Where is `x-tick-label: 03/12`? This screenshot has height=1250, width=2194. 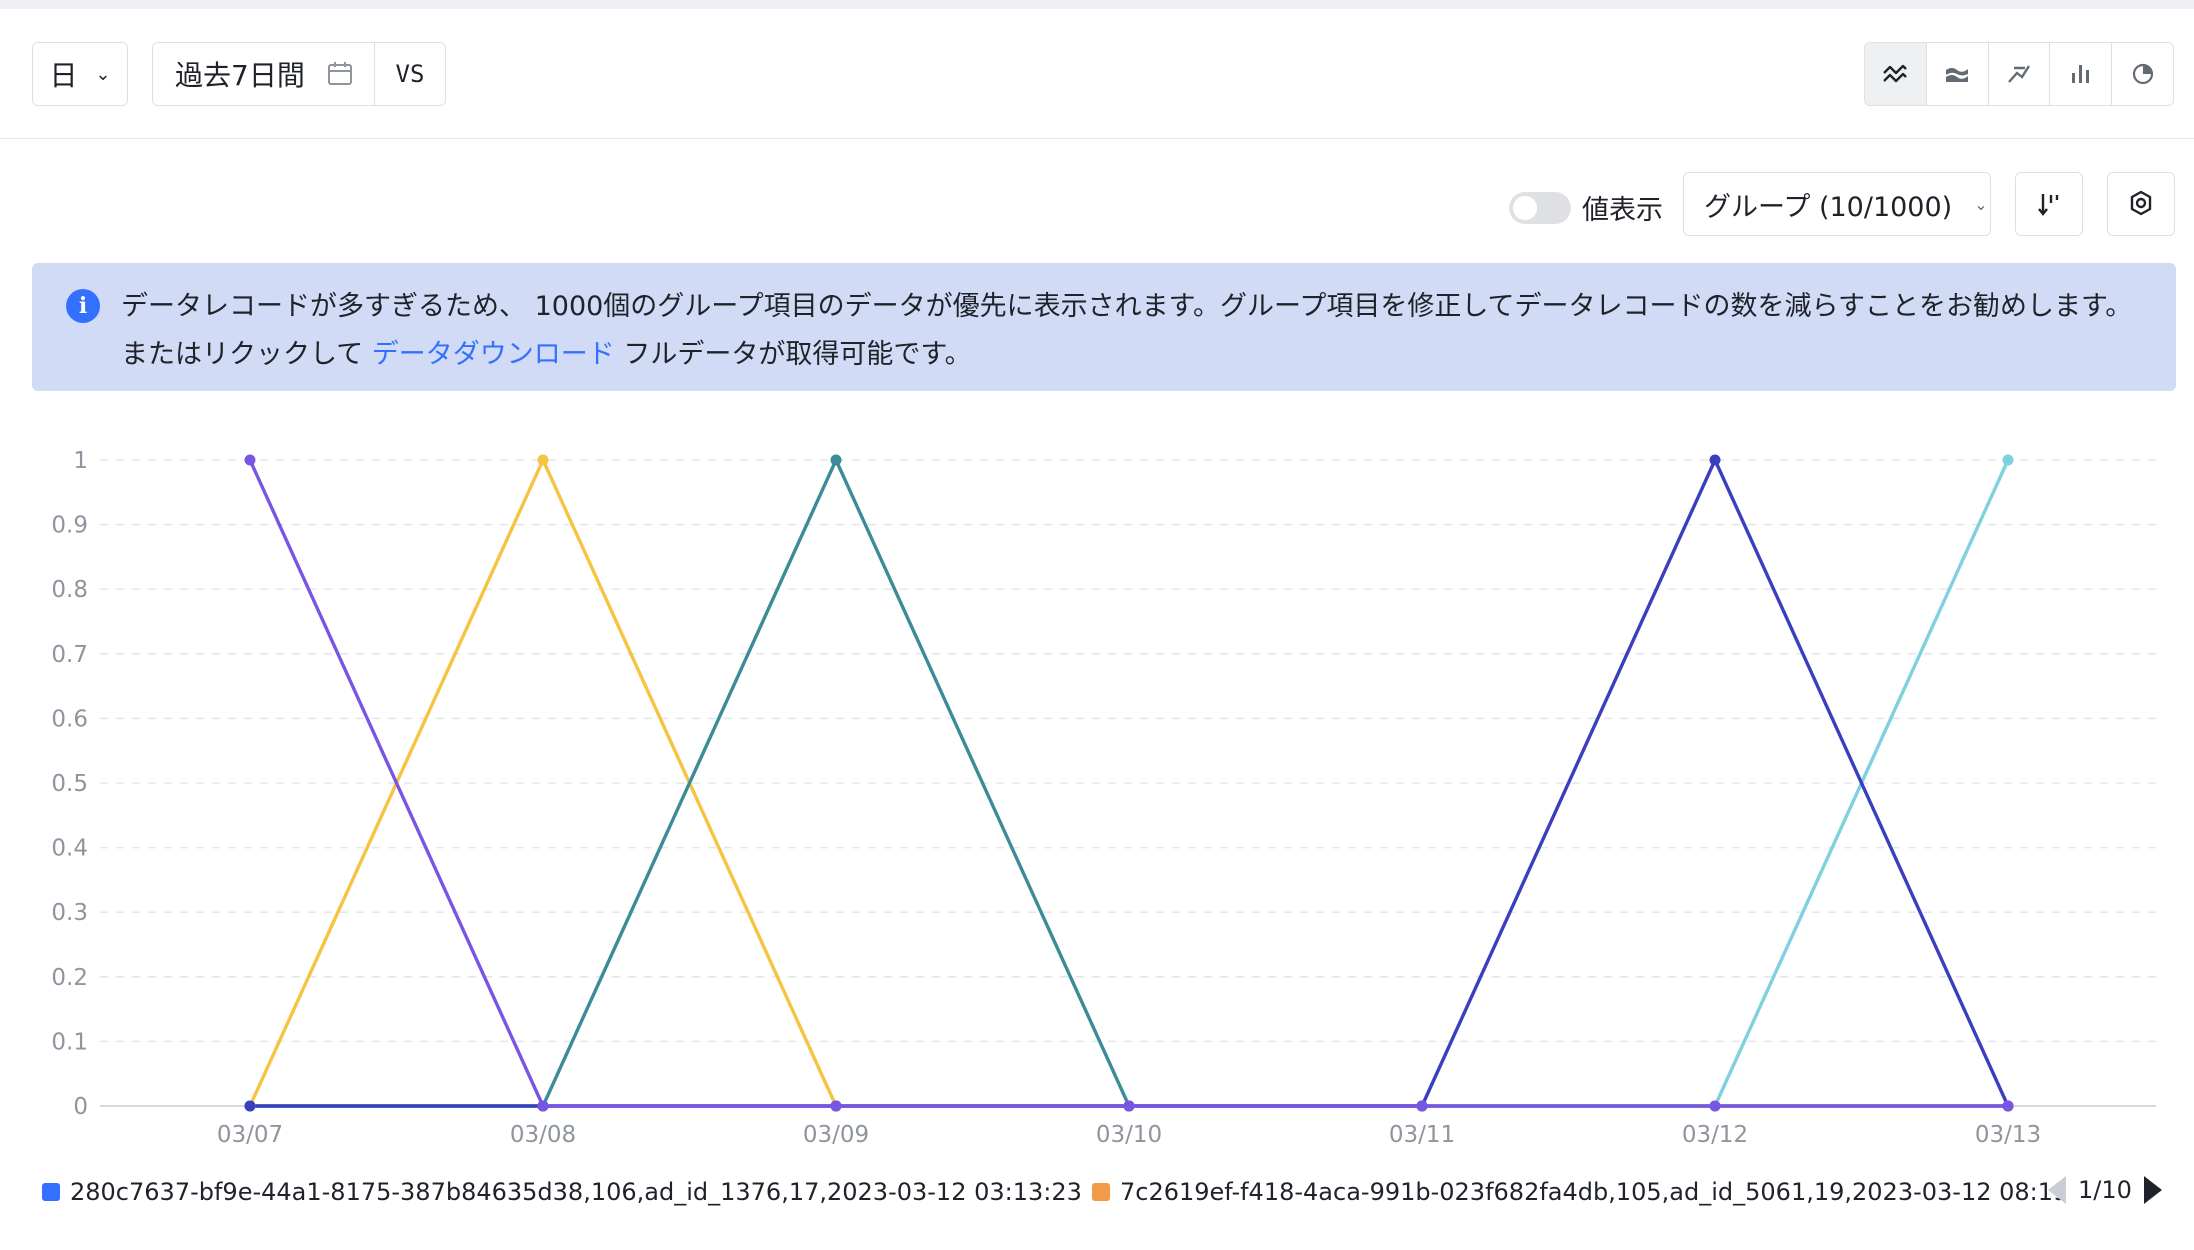
x-tick-label: 03/12 is located at coordinates (1715, 1135).